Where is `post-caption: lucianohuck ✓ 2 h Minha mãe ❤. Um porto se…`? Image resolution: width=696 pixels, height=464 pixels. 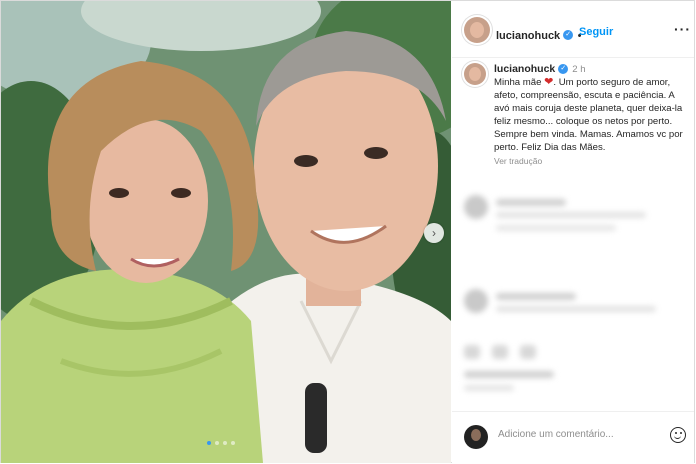 post-caption: lucianohuck ✓ 2 h Minha mãe ❤. Um porto se… is located at coordinates (592, 115).